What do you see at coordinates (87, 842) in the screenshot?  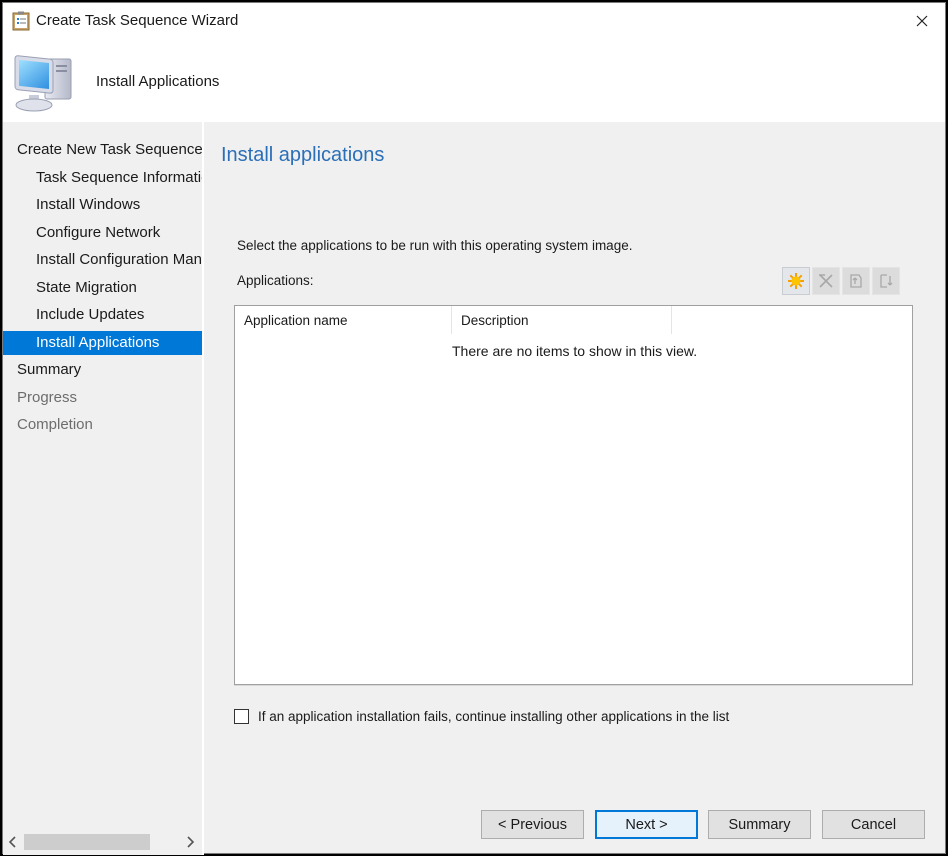 I see `scrollbar-thumb` at bounding box center [87, 842].